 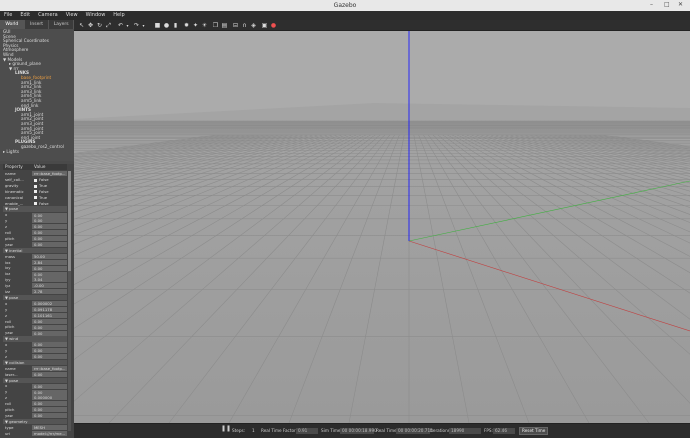 I want to click on property-row: x 0.00, so click(x=35, y=215).